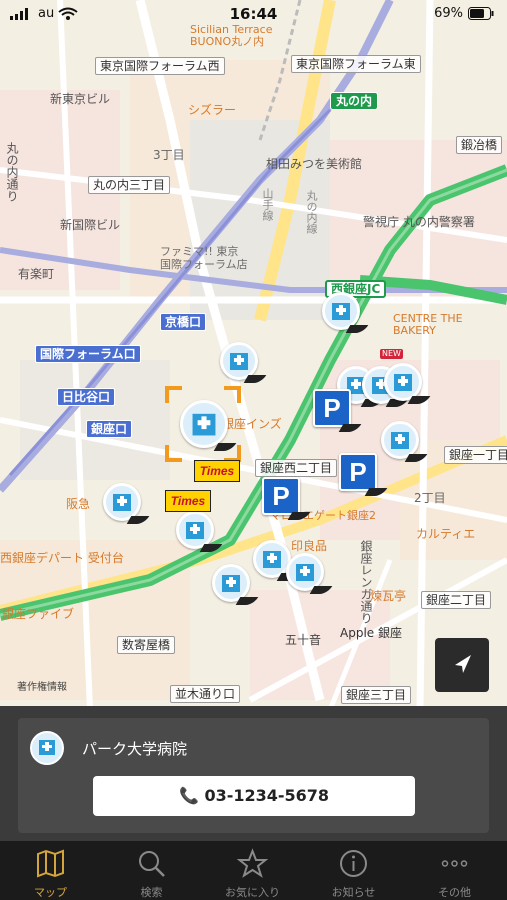 The width and height of the screenshot is (507, 900). I want to click on map-label-mujirushi: 印良品, so click(309, 546).